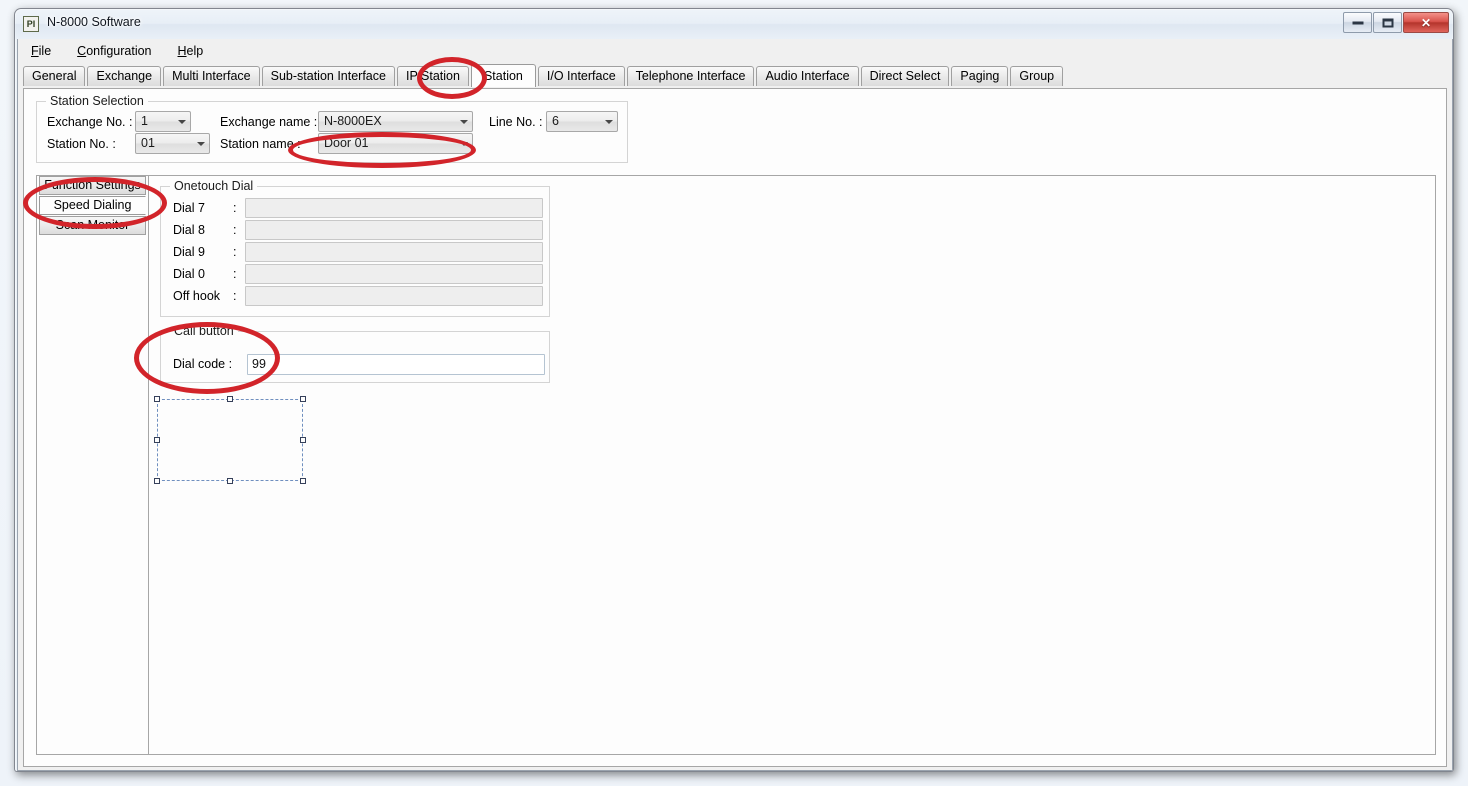 The width and height of the screenshot is (1468, 786). I want to click on window-title: N-8000 Software, so click(94, 22).